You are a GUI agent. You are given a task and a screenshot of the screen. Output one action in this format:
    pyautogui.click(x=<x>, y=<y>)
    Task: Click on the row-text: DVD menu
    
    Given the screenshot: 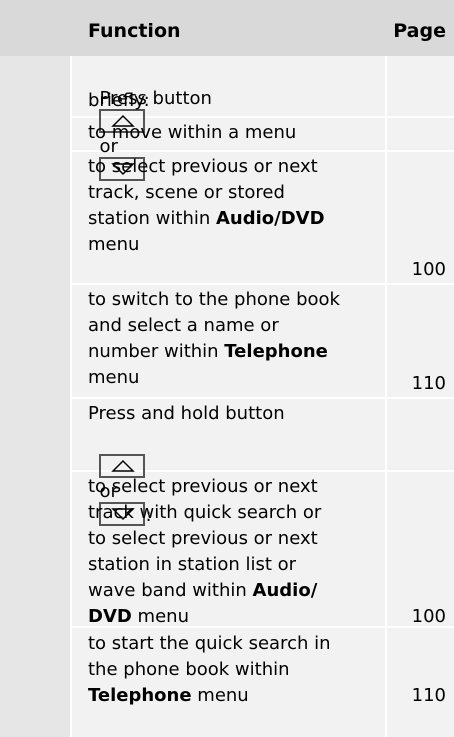 What is the action you would take?
    pyautogui.click(x=233, y=617)
    